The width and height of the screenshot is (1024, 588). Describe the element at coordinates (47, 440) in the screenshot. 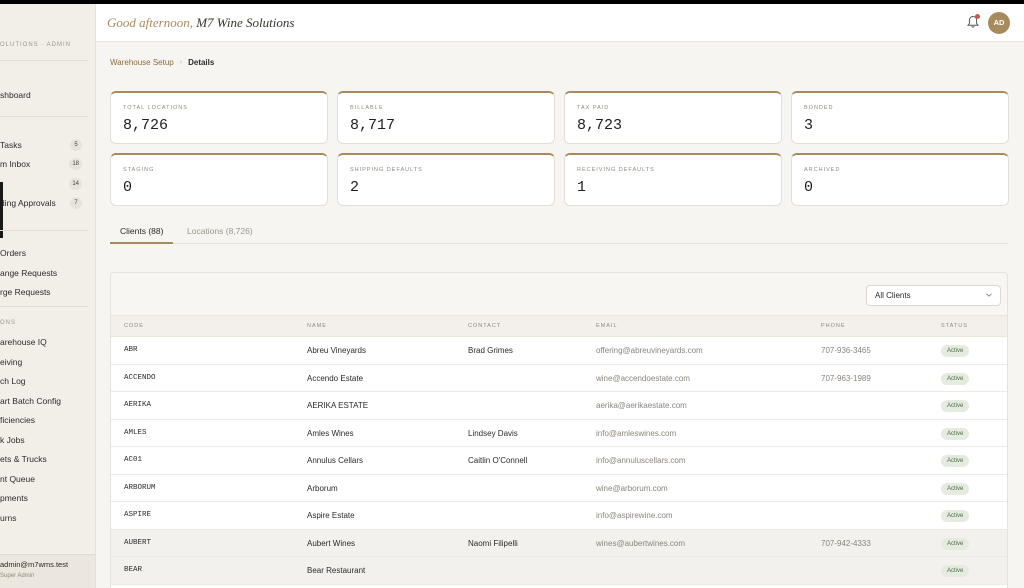

I see `sidebar-item-jobs: k Jobs` at that location.